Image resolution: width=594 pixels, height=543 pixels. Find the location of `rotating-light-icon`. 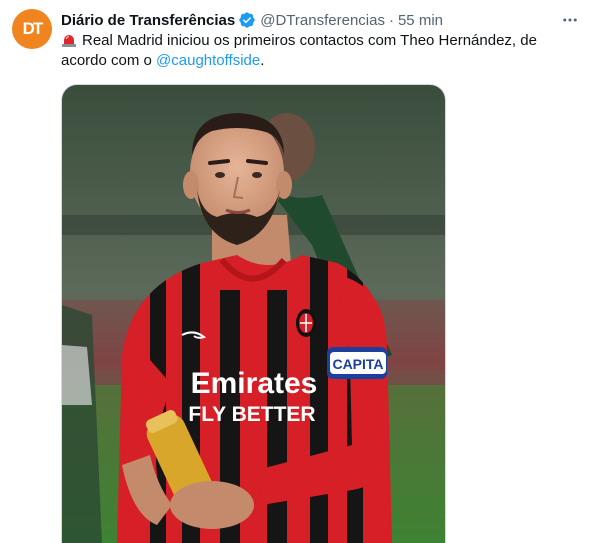

rotating-light-icon is located at coordinates (69, 40).